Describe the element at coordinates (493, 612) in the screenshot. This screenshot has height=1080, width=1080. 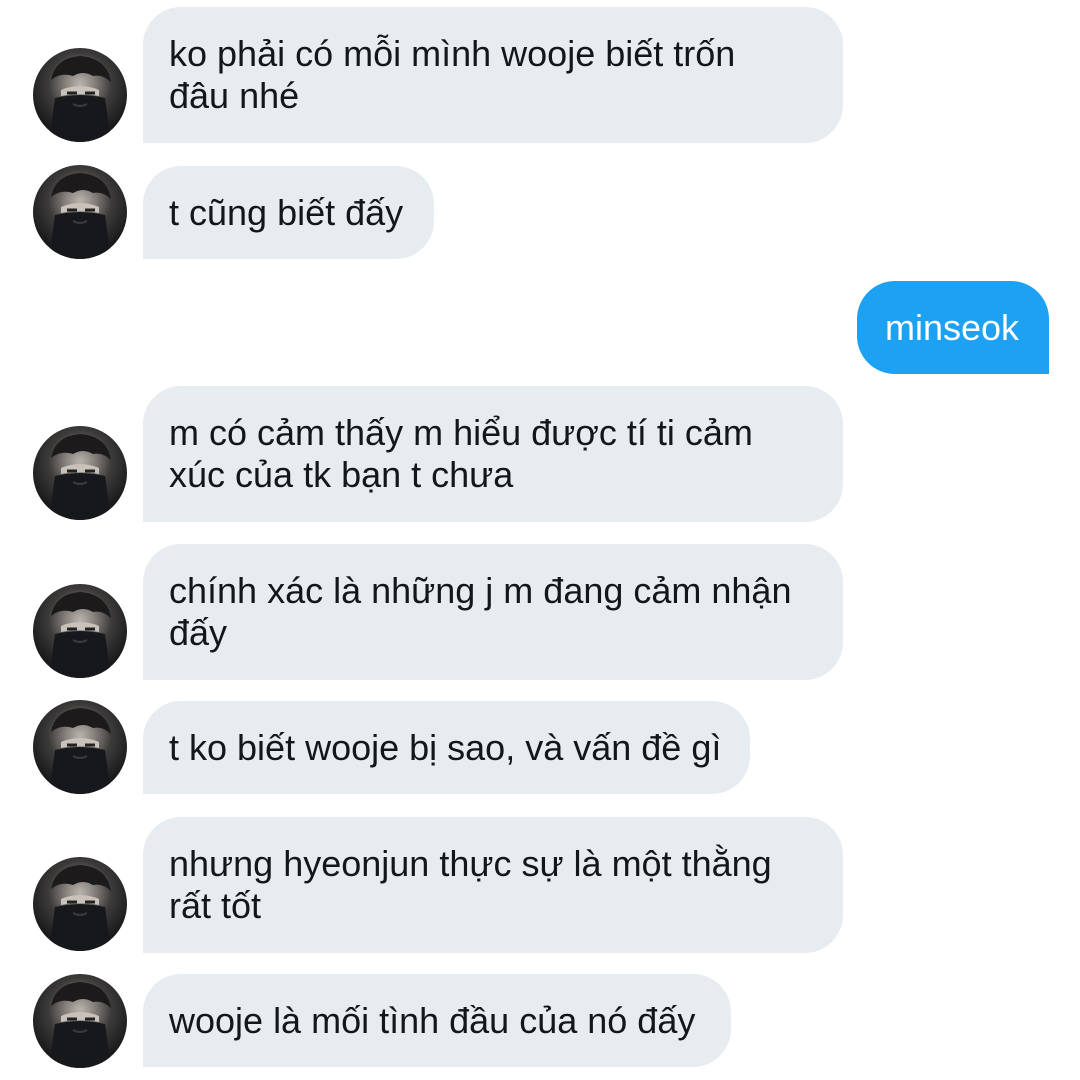
I see `message-bubble: chính xác là những j m đang cảm nhận đấy` at that location.